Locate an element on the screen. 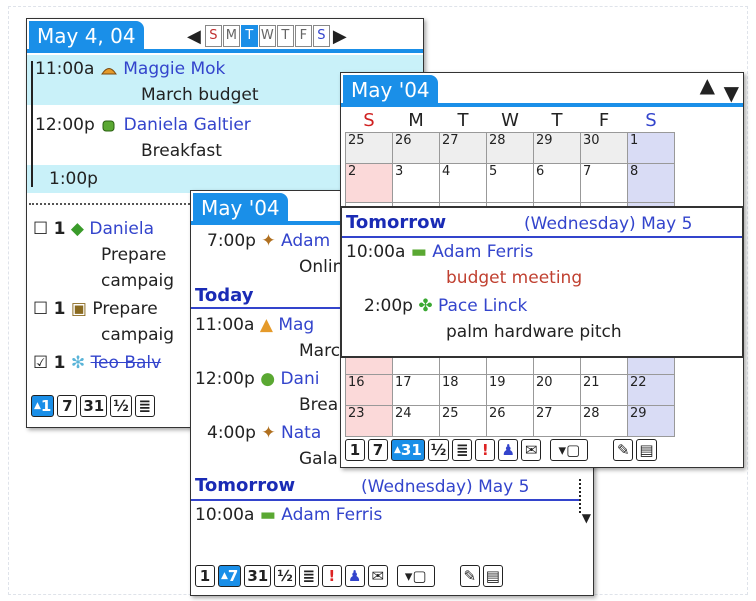  day-cell: 20 is located at coordinates (557, 390).